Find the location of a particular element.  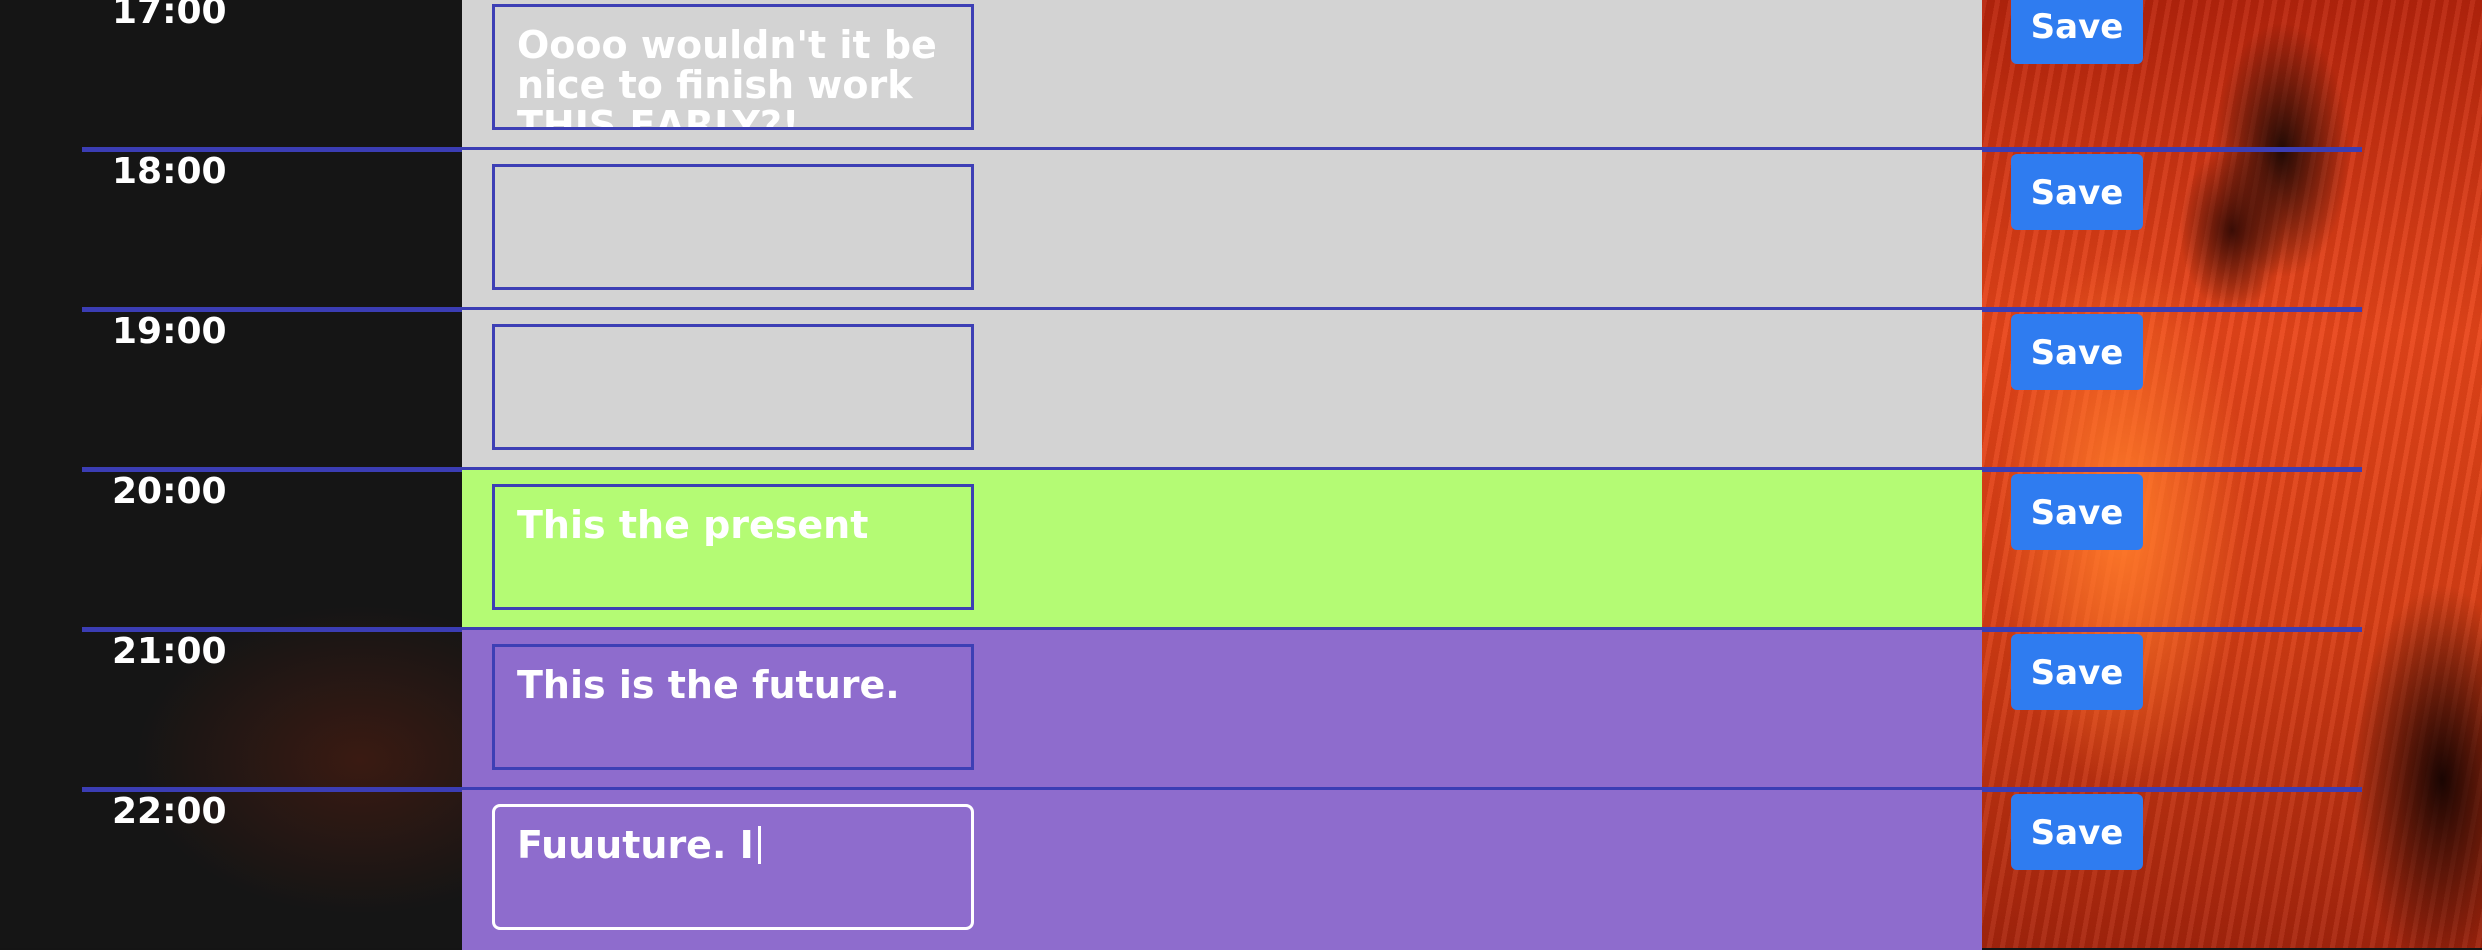

event-text: Fuuuture. I is located at coordinates (635, 845).